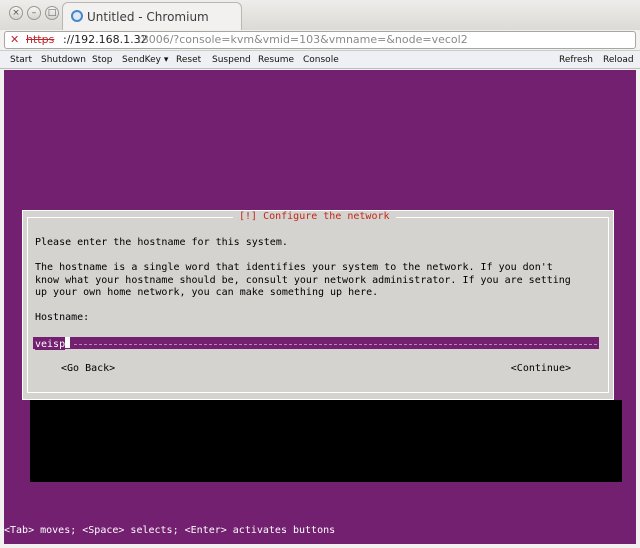  Describe the element at coordinates (188, 60) in the screenshot. I see `reset-button: Reset` at that location.